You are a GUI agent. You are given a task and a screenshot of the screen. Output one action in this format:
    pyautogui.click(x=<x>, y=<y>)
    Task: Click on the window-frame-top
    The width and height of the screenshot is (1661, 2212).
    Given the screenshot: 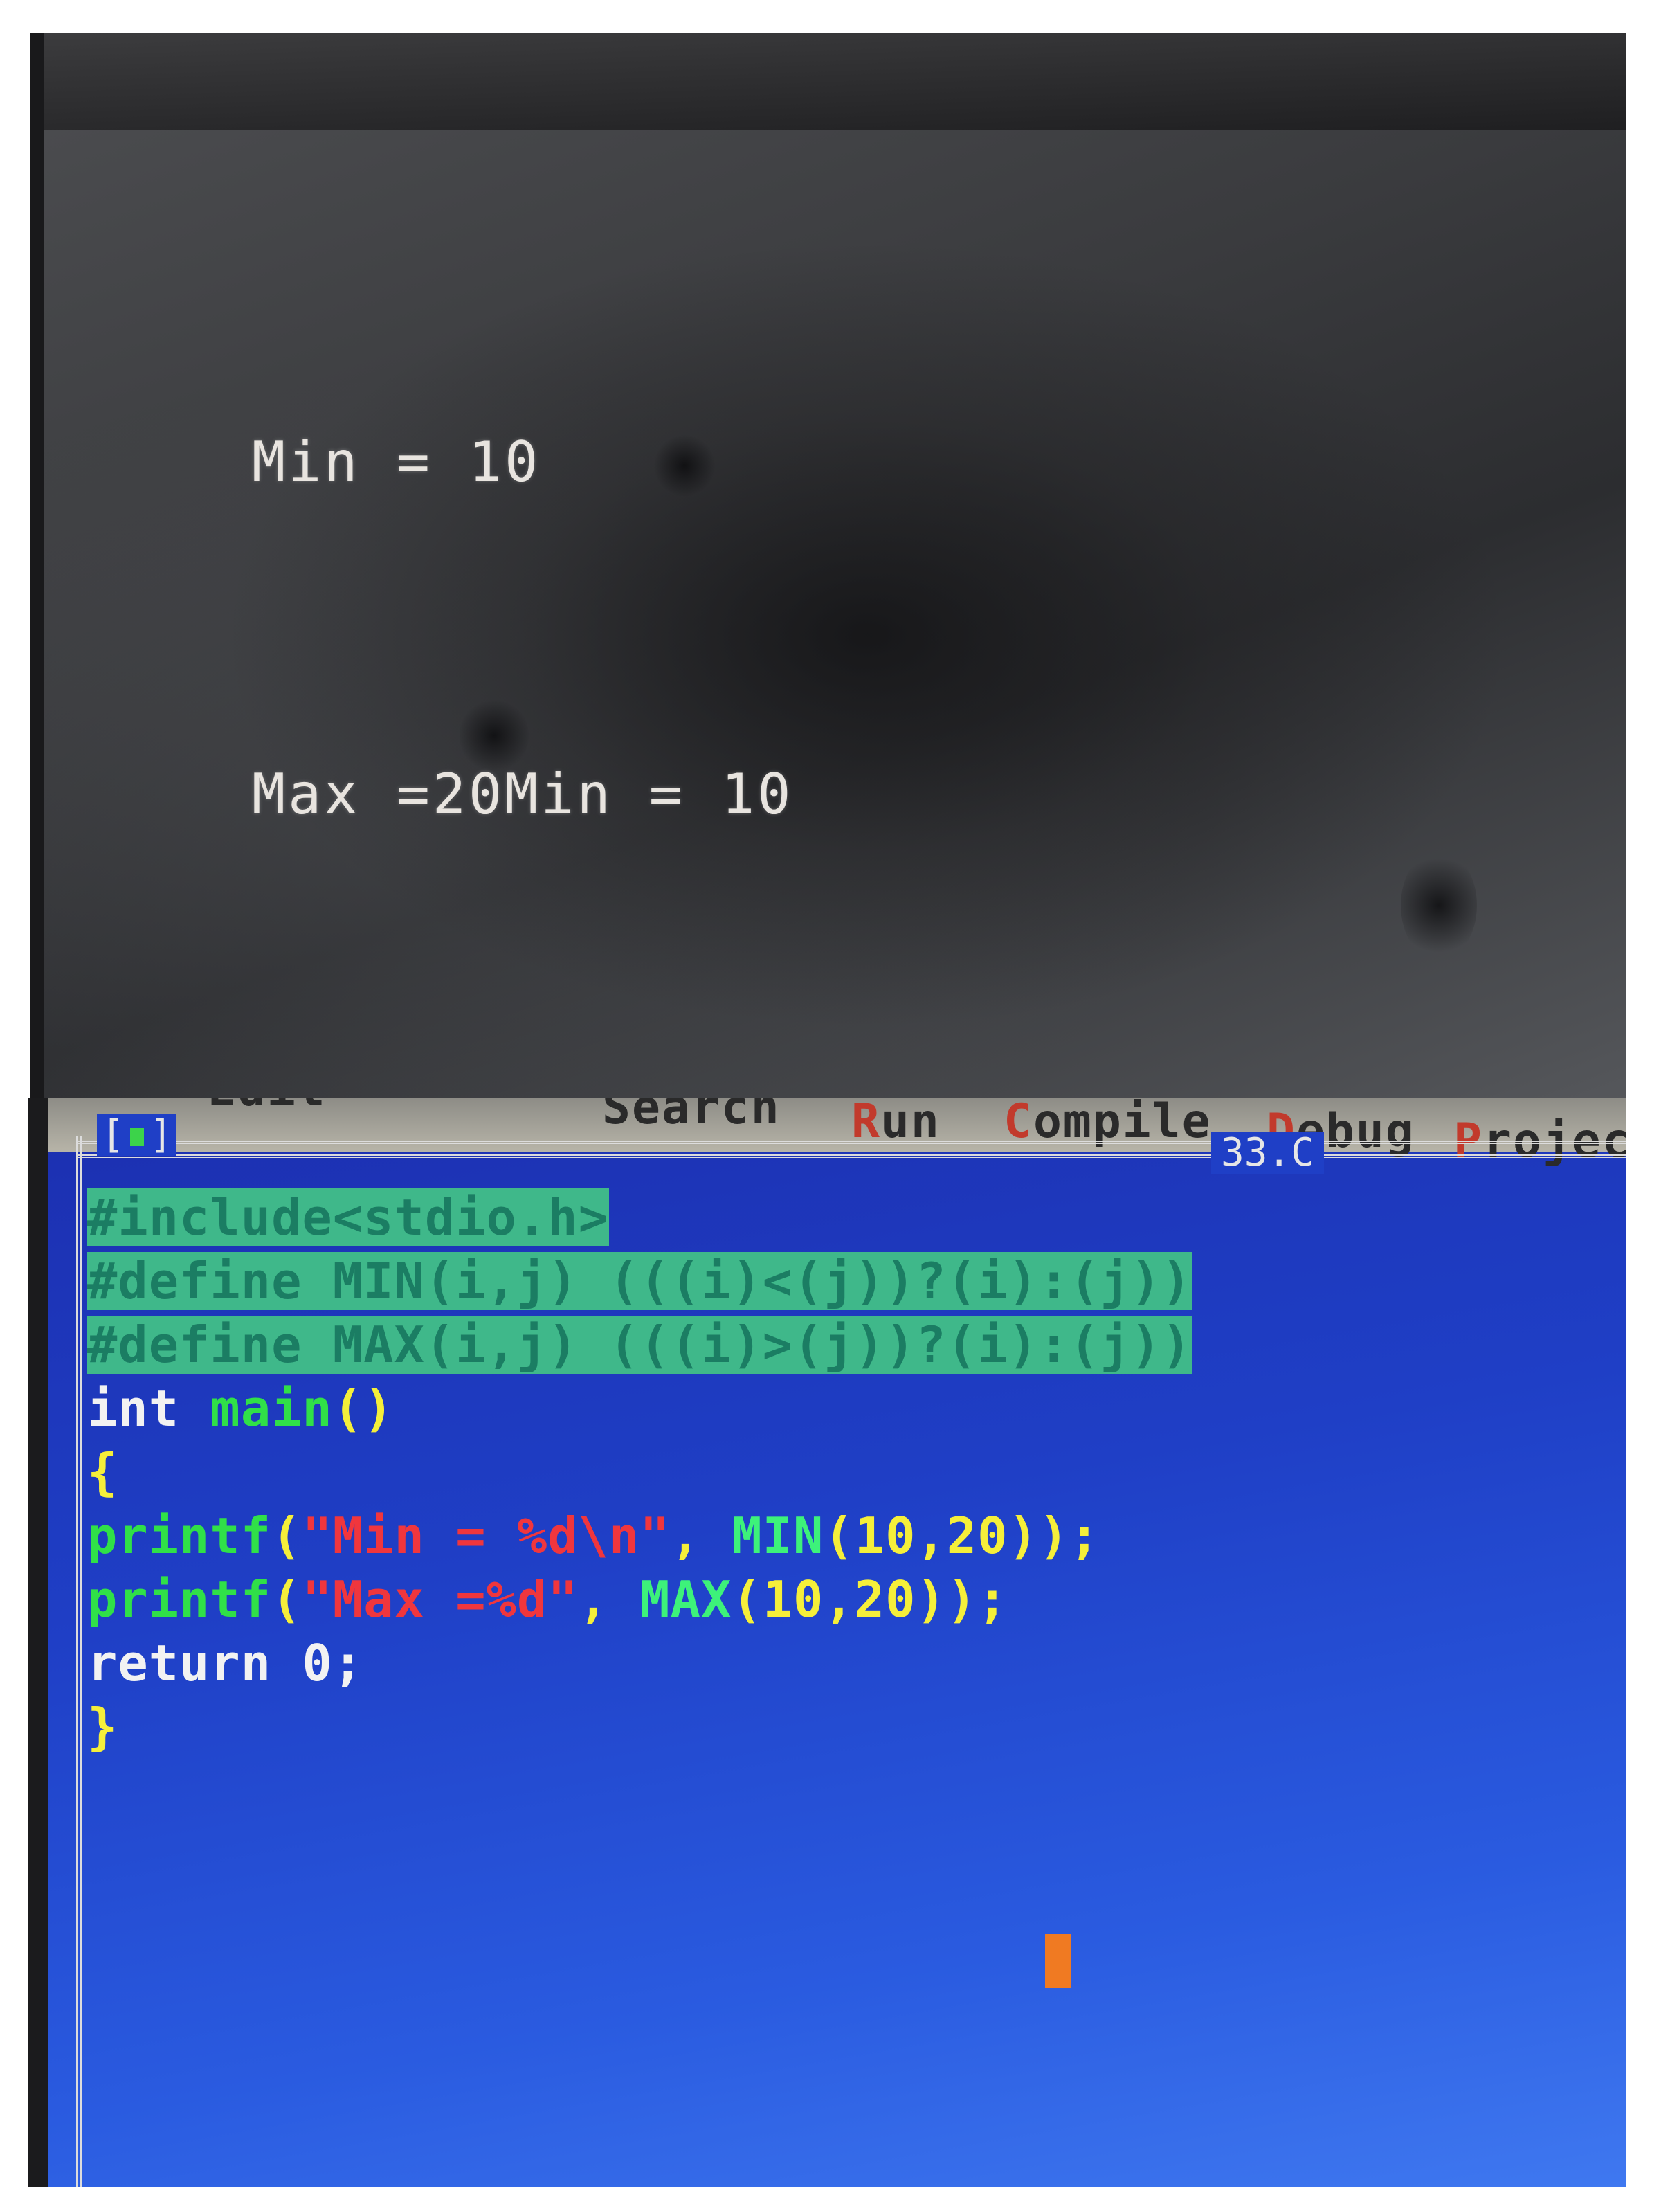 What is the action you would take?
    pyautogui.click(x=851, y=1142)
    